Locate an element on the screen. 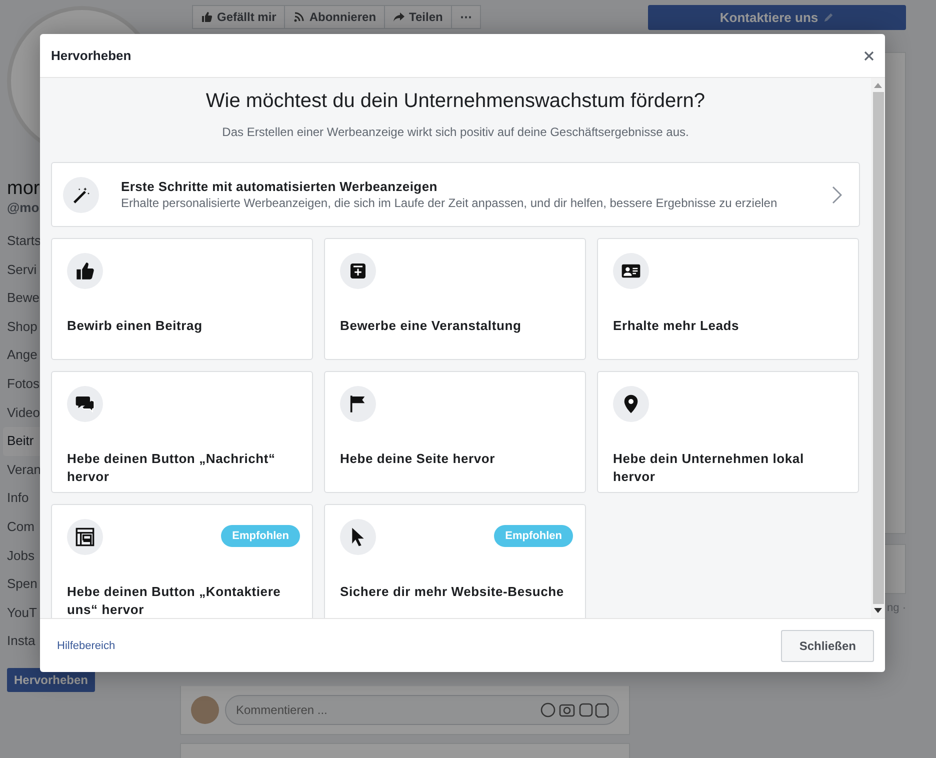  option-label: Sichere dir mehr Website-Besuche is located at coordinates (452, 592).